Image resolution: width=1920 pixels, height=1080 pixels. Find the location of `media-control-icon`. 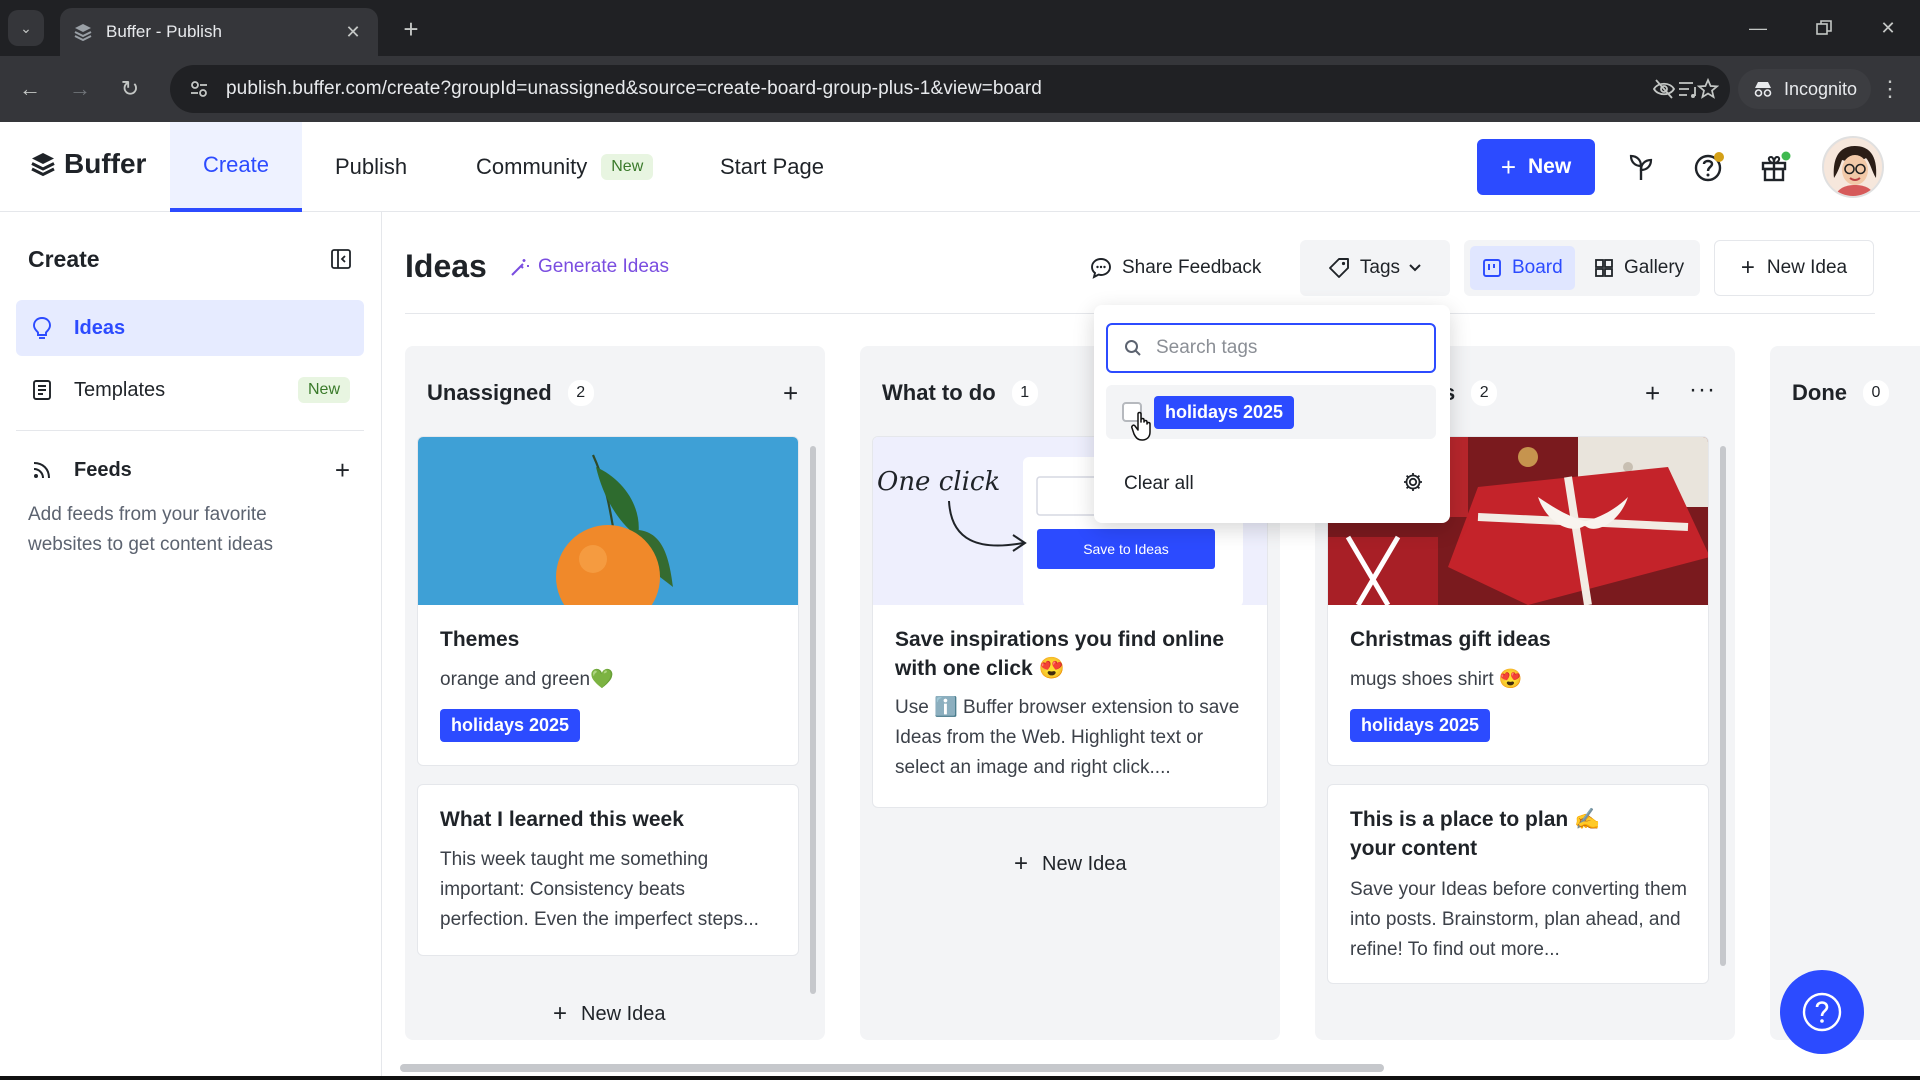

media-control-icon is located at coordinates (1688, 89).